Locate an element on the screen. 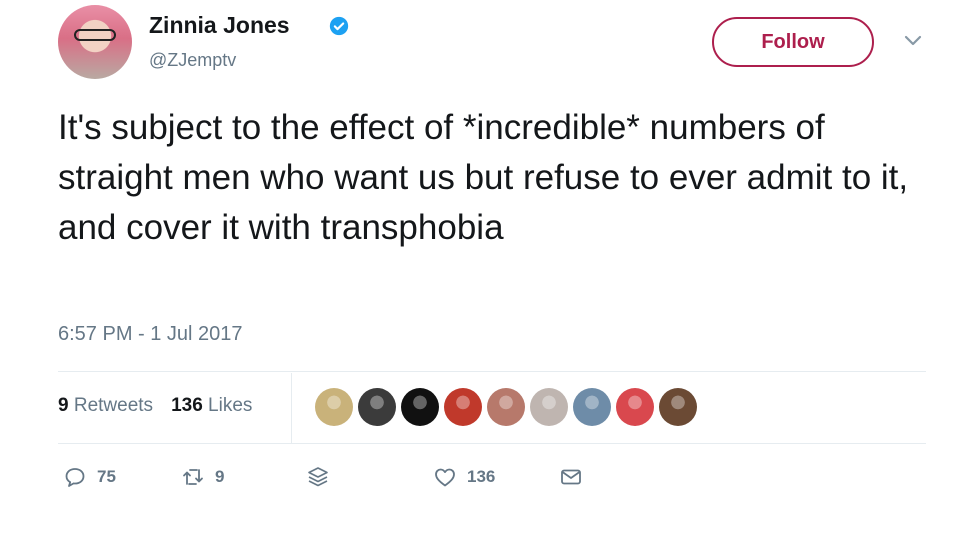 This screenshot has height=537, width=980. likes-stat: 136 Likes is located at coordinates (211, 406).